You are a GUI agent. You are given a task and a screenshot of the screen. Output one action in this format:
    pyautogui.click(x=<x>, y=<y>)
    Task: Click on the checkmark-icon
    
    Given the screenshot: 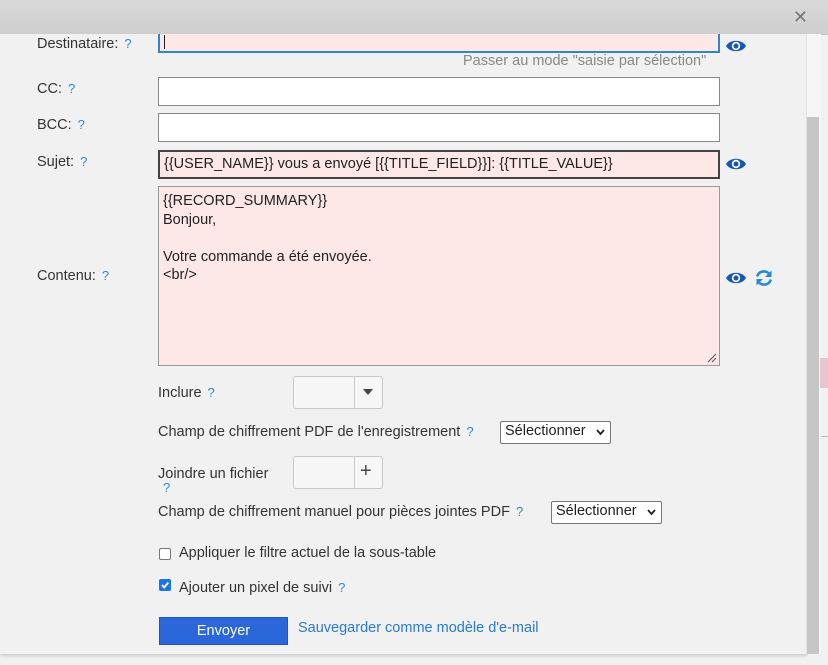 What is the action you would take?
    pyautogui.click(x=165, y=585)
    